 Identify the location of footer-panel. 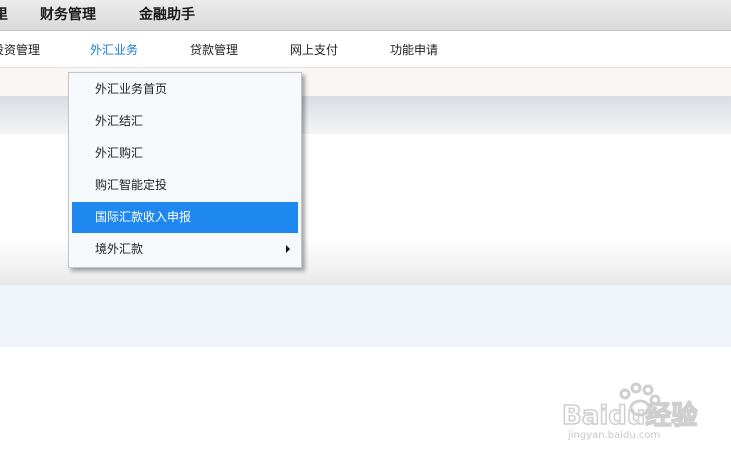
(365, 315).